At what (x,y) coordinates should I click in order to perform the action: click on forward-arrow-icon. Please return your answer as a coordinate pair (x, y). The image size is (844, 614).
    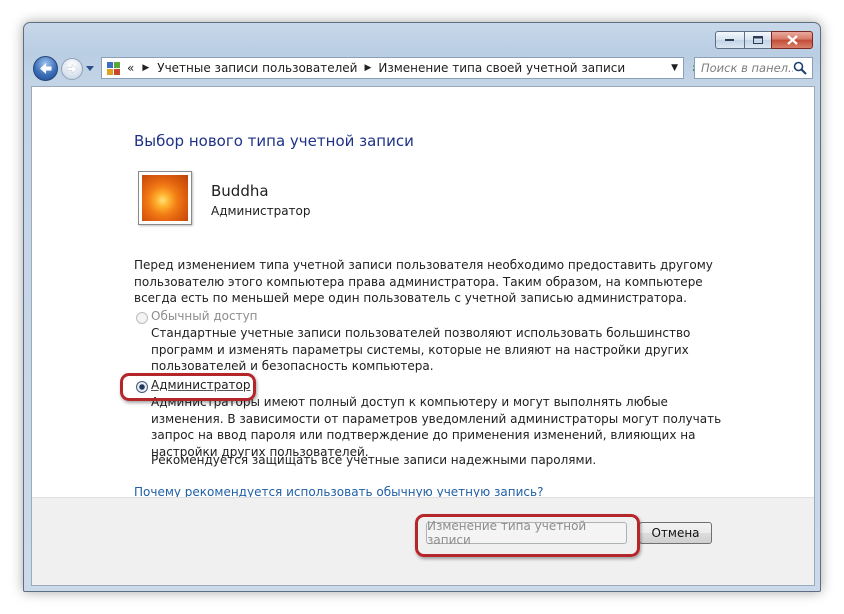
    Looking at the image, I should click on (72, 69).